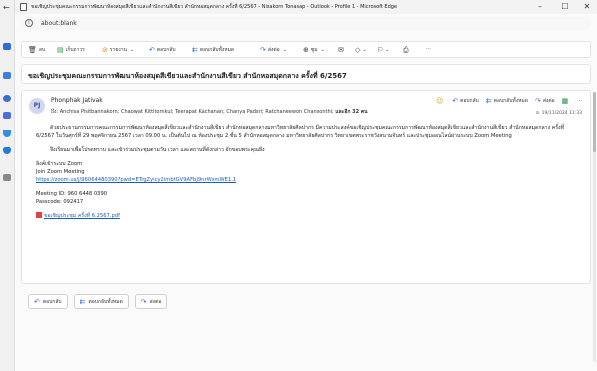  What do you see at coordinates (118, 50) in the screenshot?
I see `report-button: ⊘ รายงาน ⌄` at bounding box center [118, 50].